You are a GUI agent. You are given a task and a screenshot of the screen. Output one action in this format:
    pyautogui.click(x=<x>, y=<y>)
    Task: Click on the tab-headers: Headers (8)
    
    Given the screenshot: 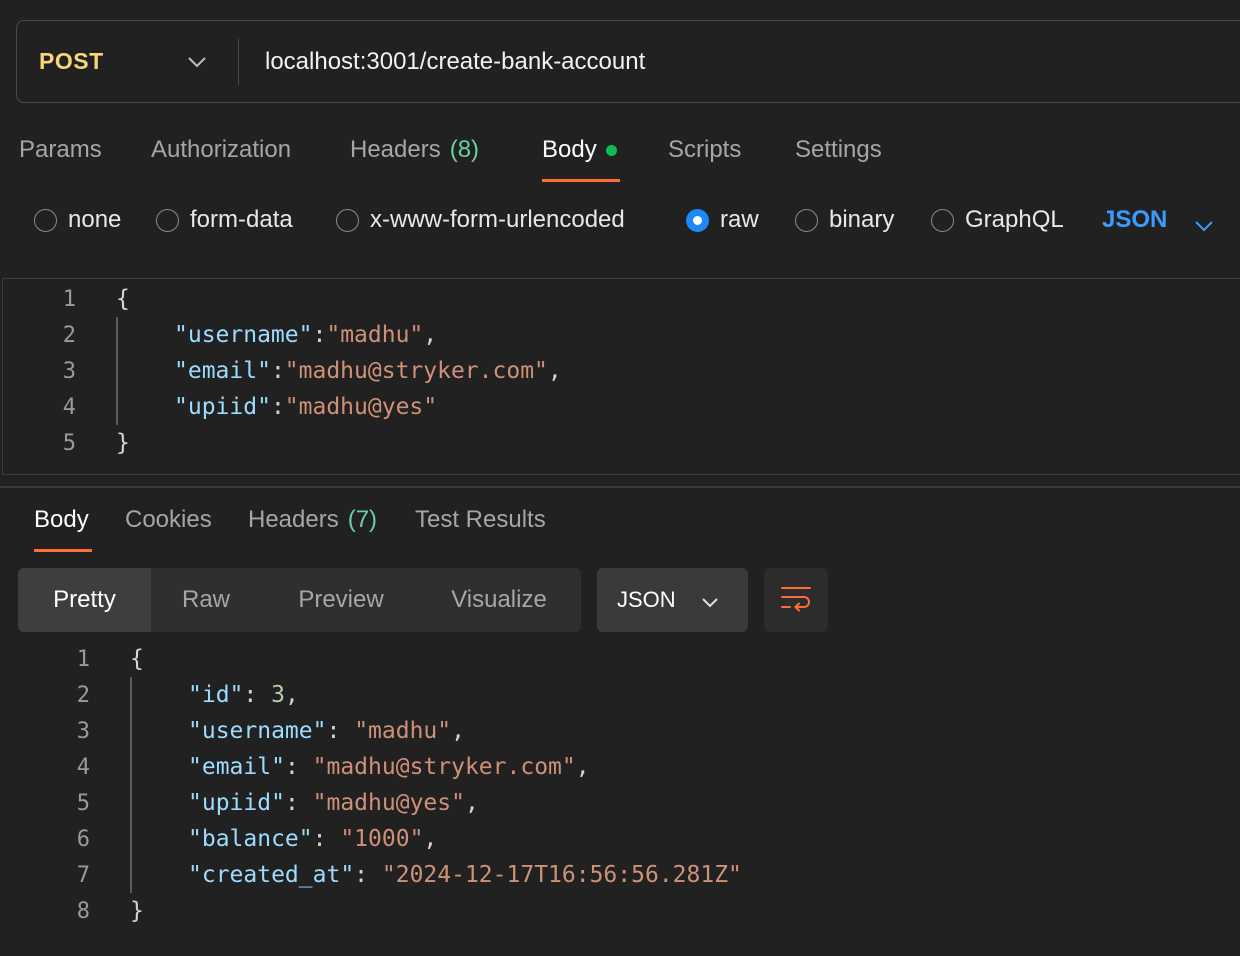 What is the action you would take?
    pyautogui.click(x=414, y=150)
    